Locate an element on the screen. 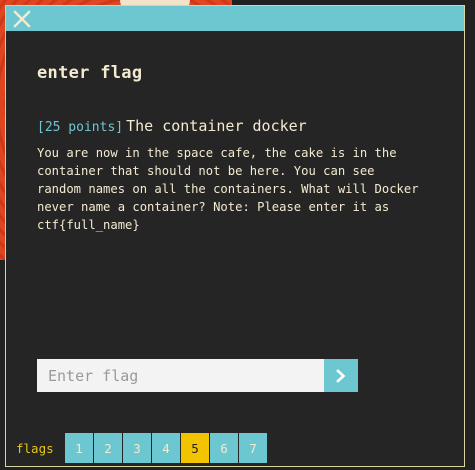 The image size is (475, 470). dialog-titlebar is located at coordinates (235, 18).